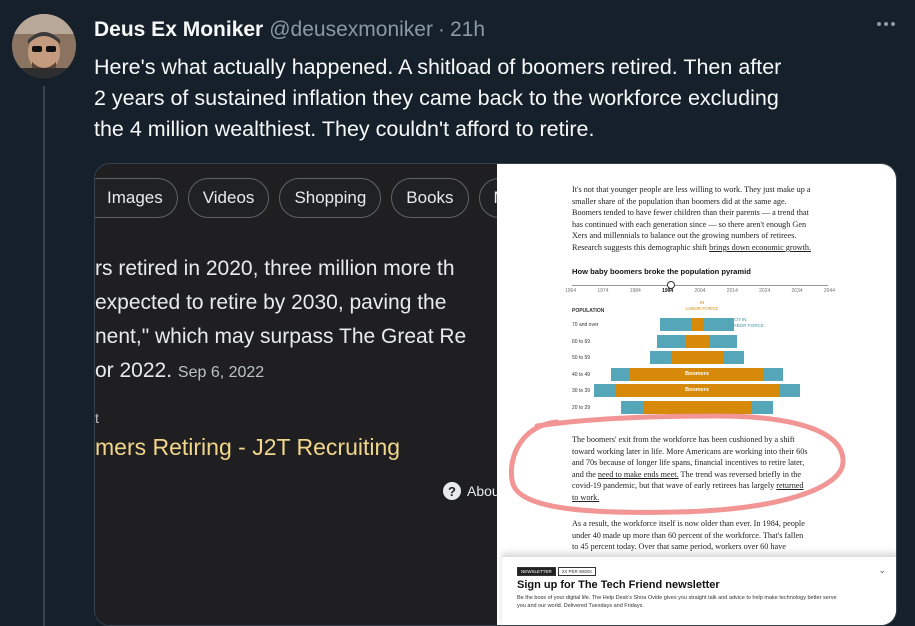 This screenshot has width=915, height=626. I want to click on chevron-down-icon: ⌄, so click(882, 570).